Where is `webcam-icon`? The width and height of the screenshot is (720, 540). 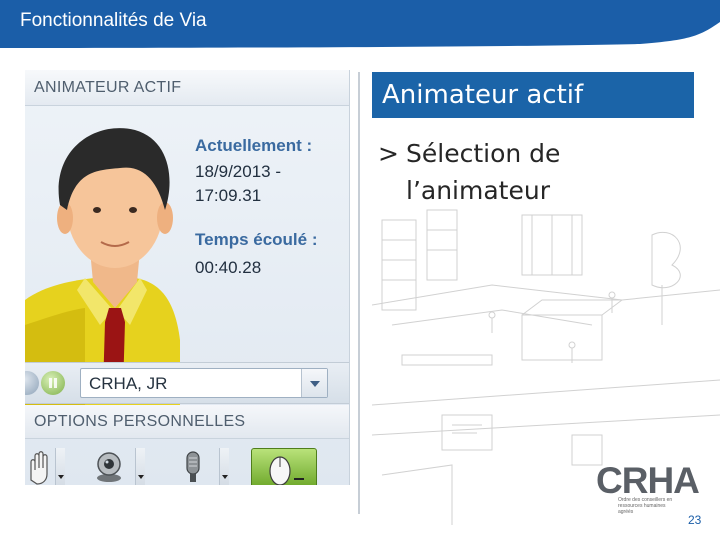
webcam-icon is located at coordinates (109, 466).